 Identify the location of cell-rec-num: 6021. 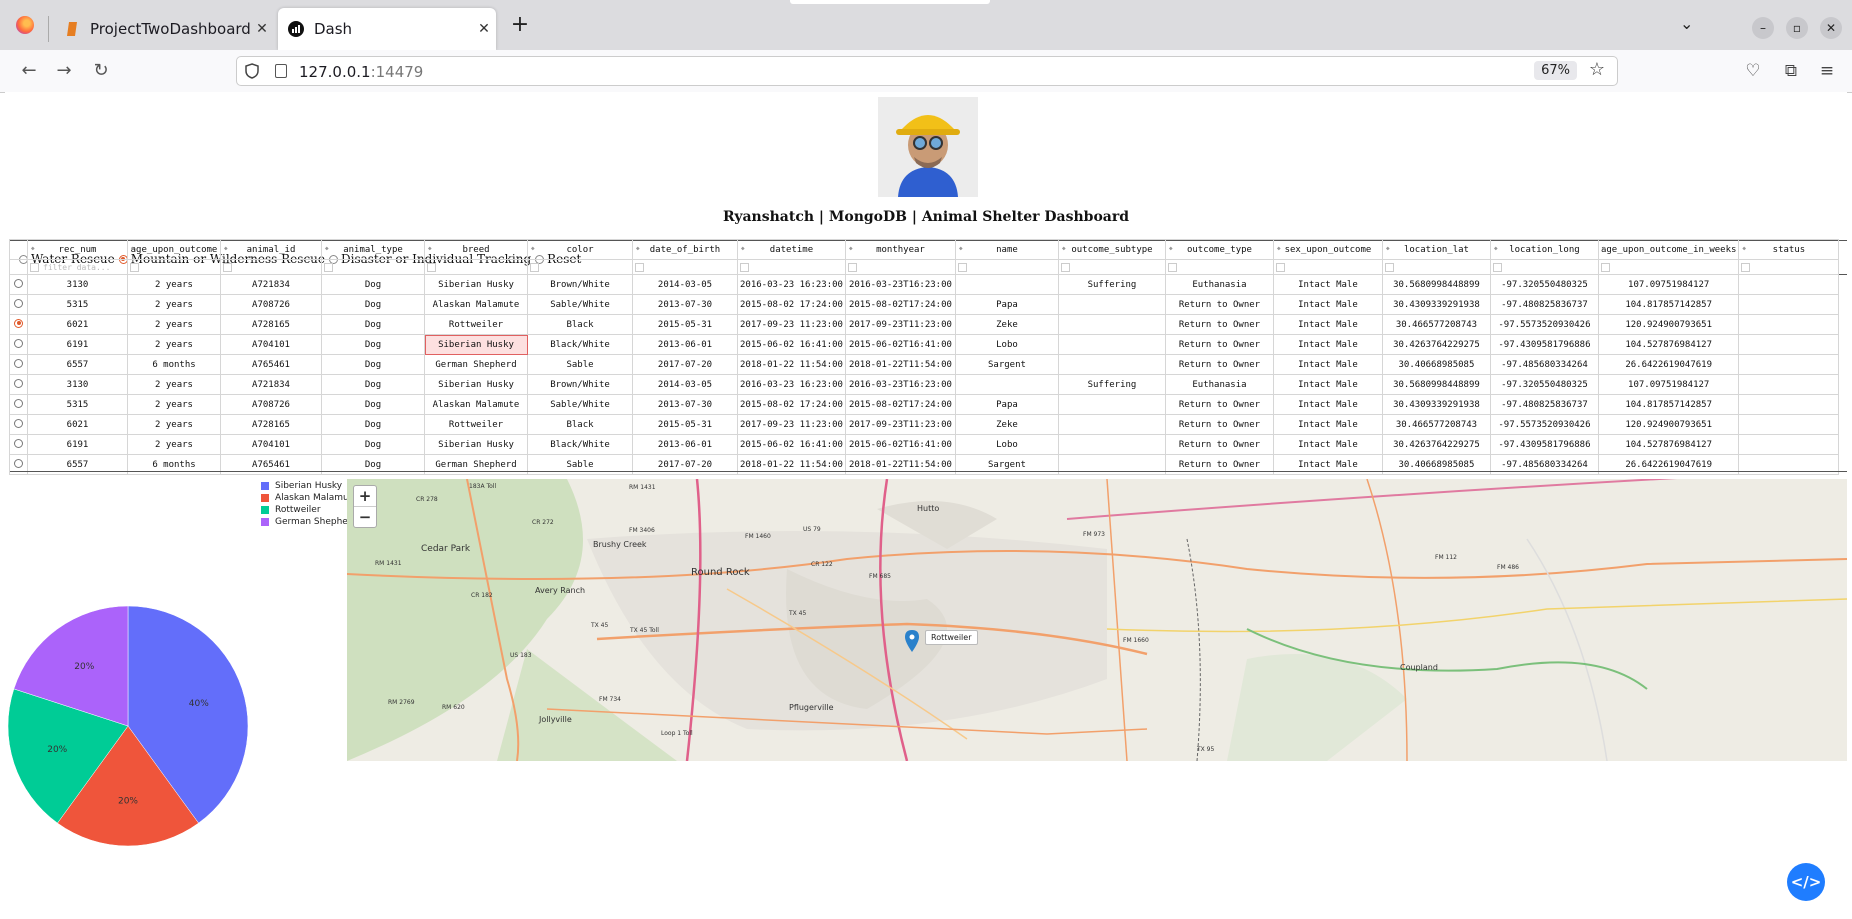
(77, 424).